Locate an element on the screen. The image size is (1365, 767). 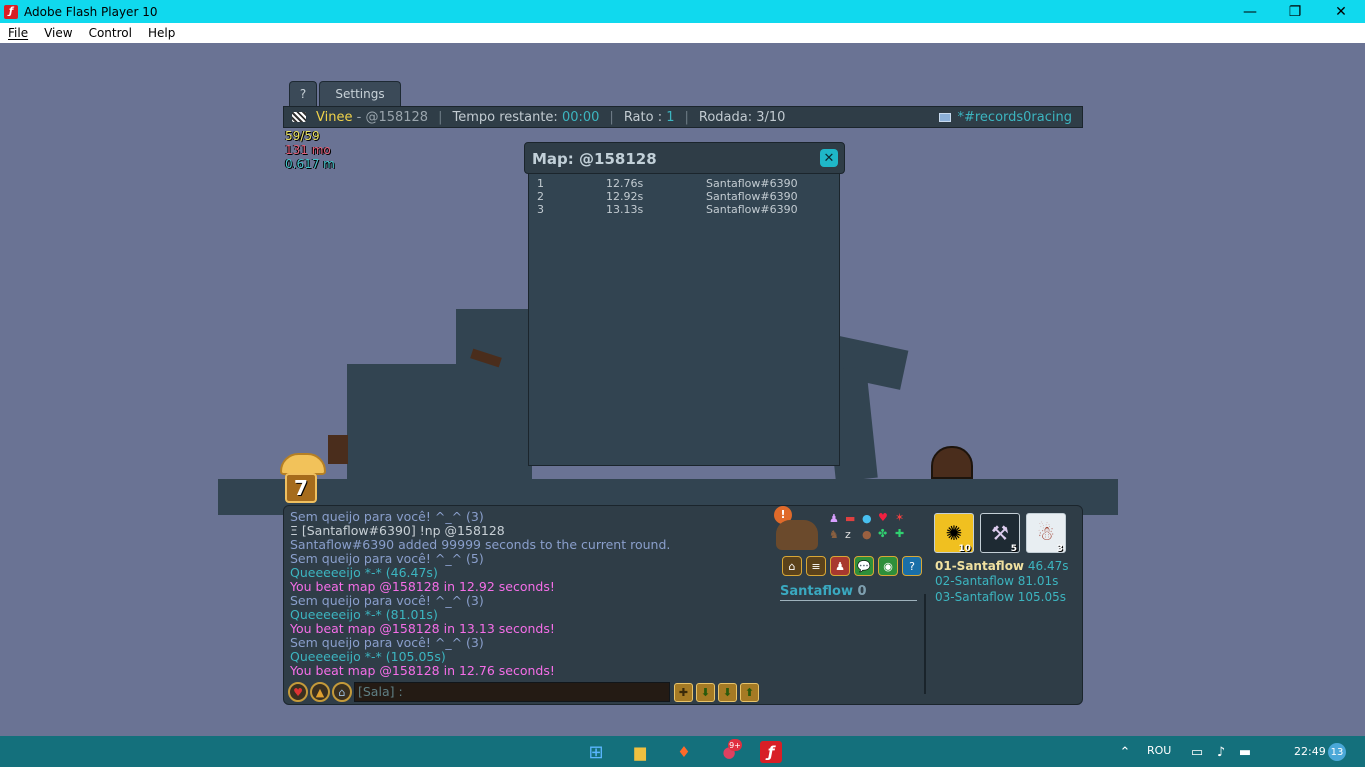
brave-browser-icon: ♦ is located at coordinates (684, 752).